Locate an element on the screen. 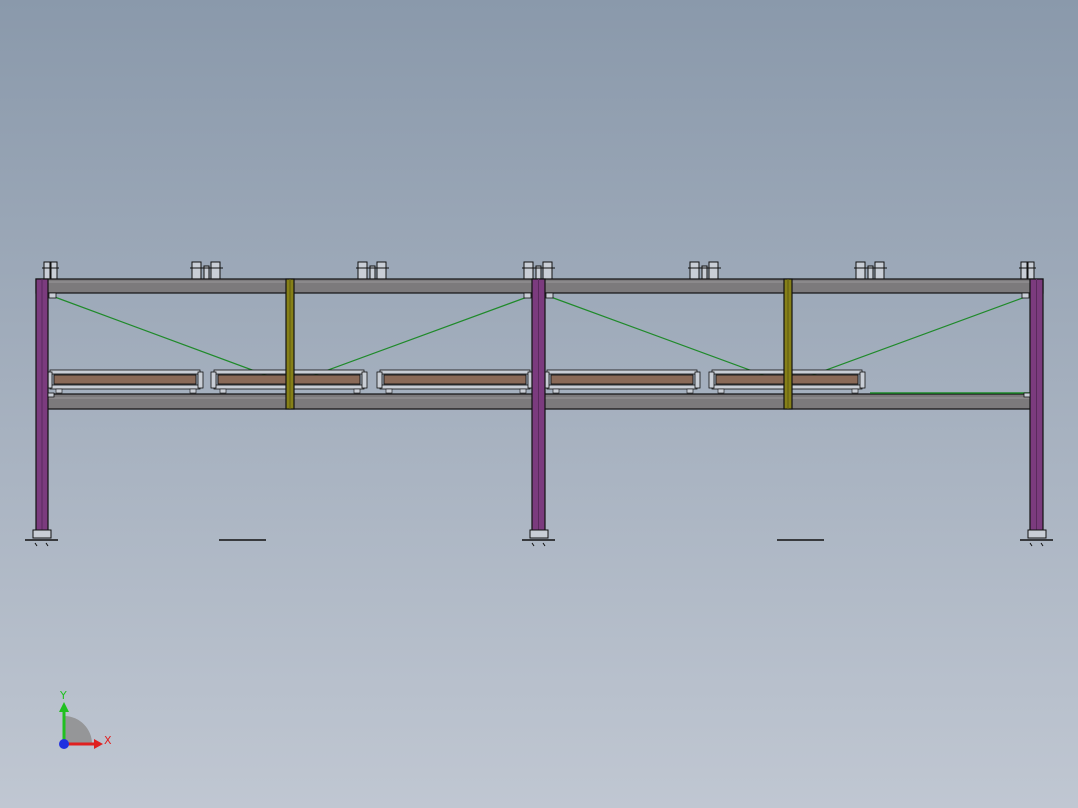 The width and height of the screenshot is (1078, 808). column-middle is located at coordinates (538, 406).